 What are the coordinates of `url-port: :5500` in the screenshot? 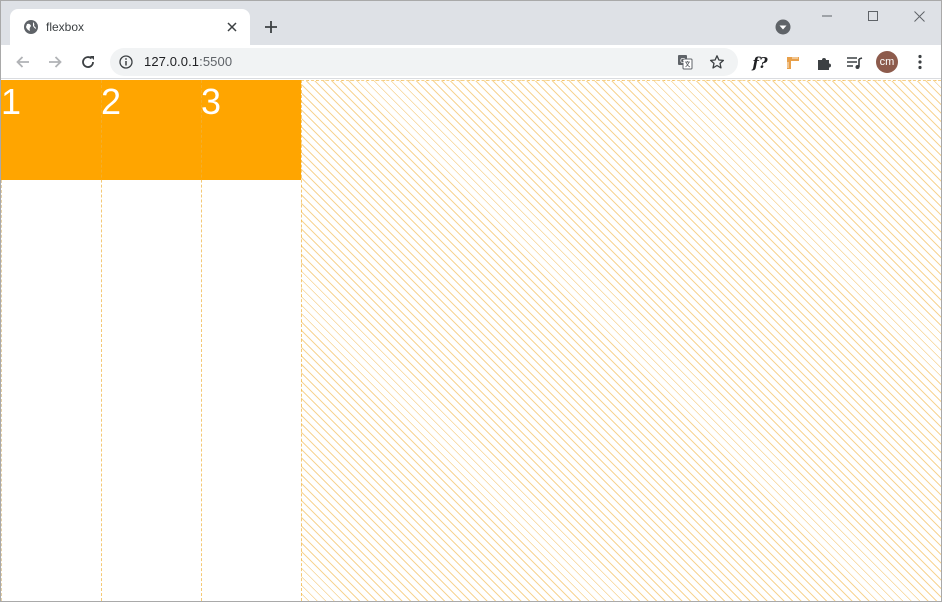 It's located at (216, 61).